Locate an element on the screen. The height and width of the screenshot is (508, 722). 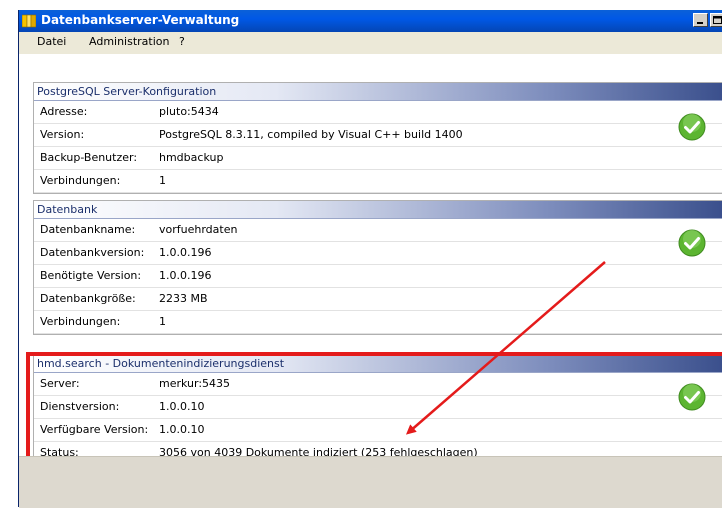
menu-help: ? is located at coordinates (182, 41).